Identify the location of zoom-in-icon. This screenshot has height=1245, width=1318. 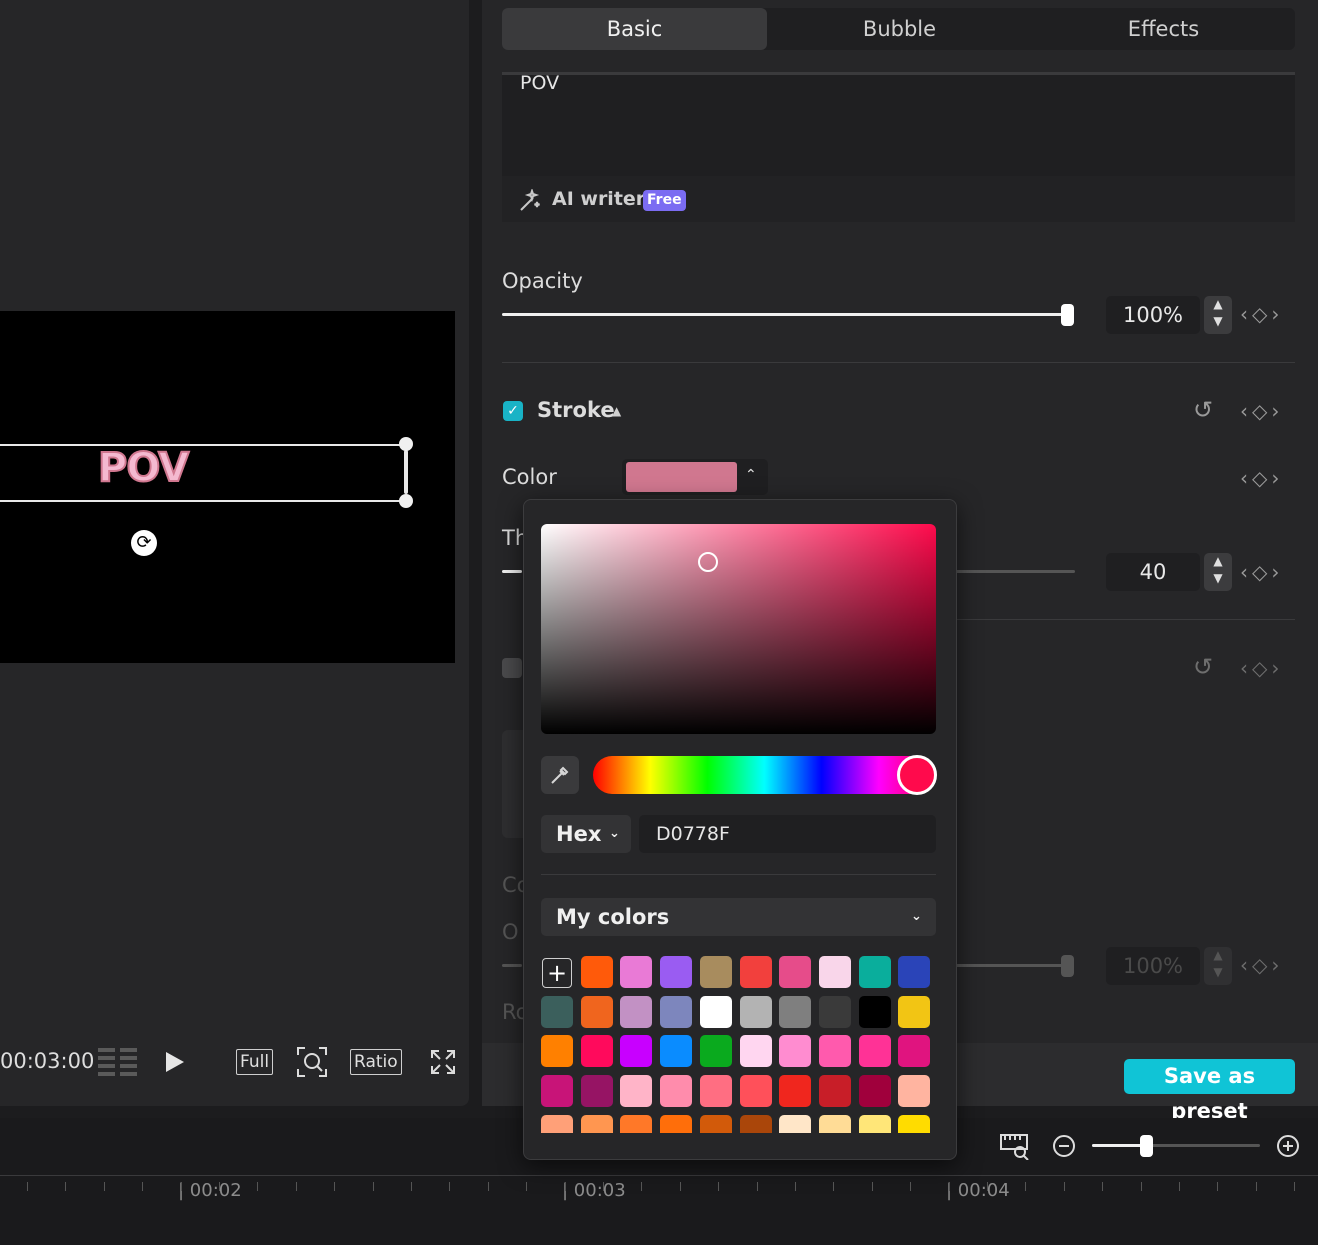
(1289, 1149).